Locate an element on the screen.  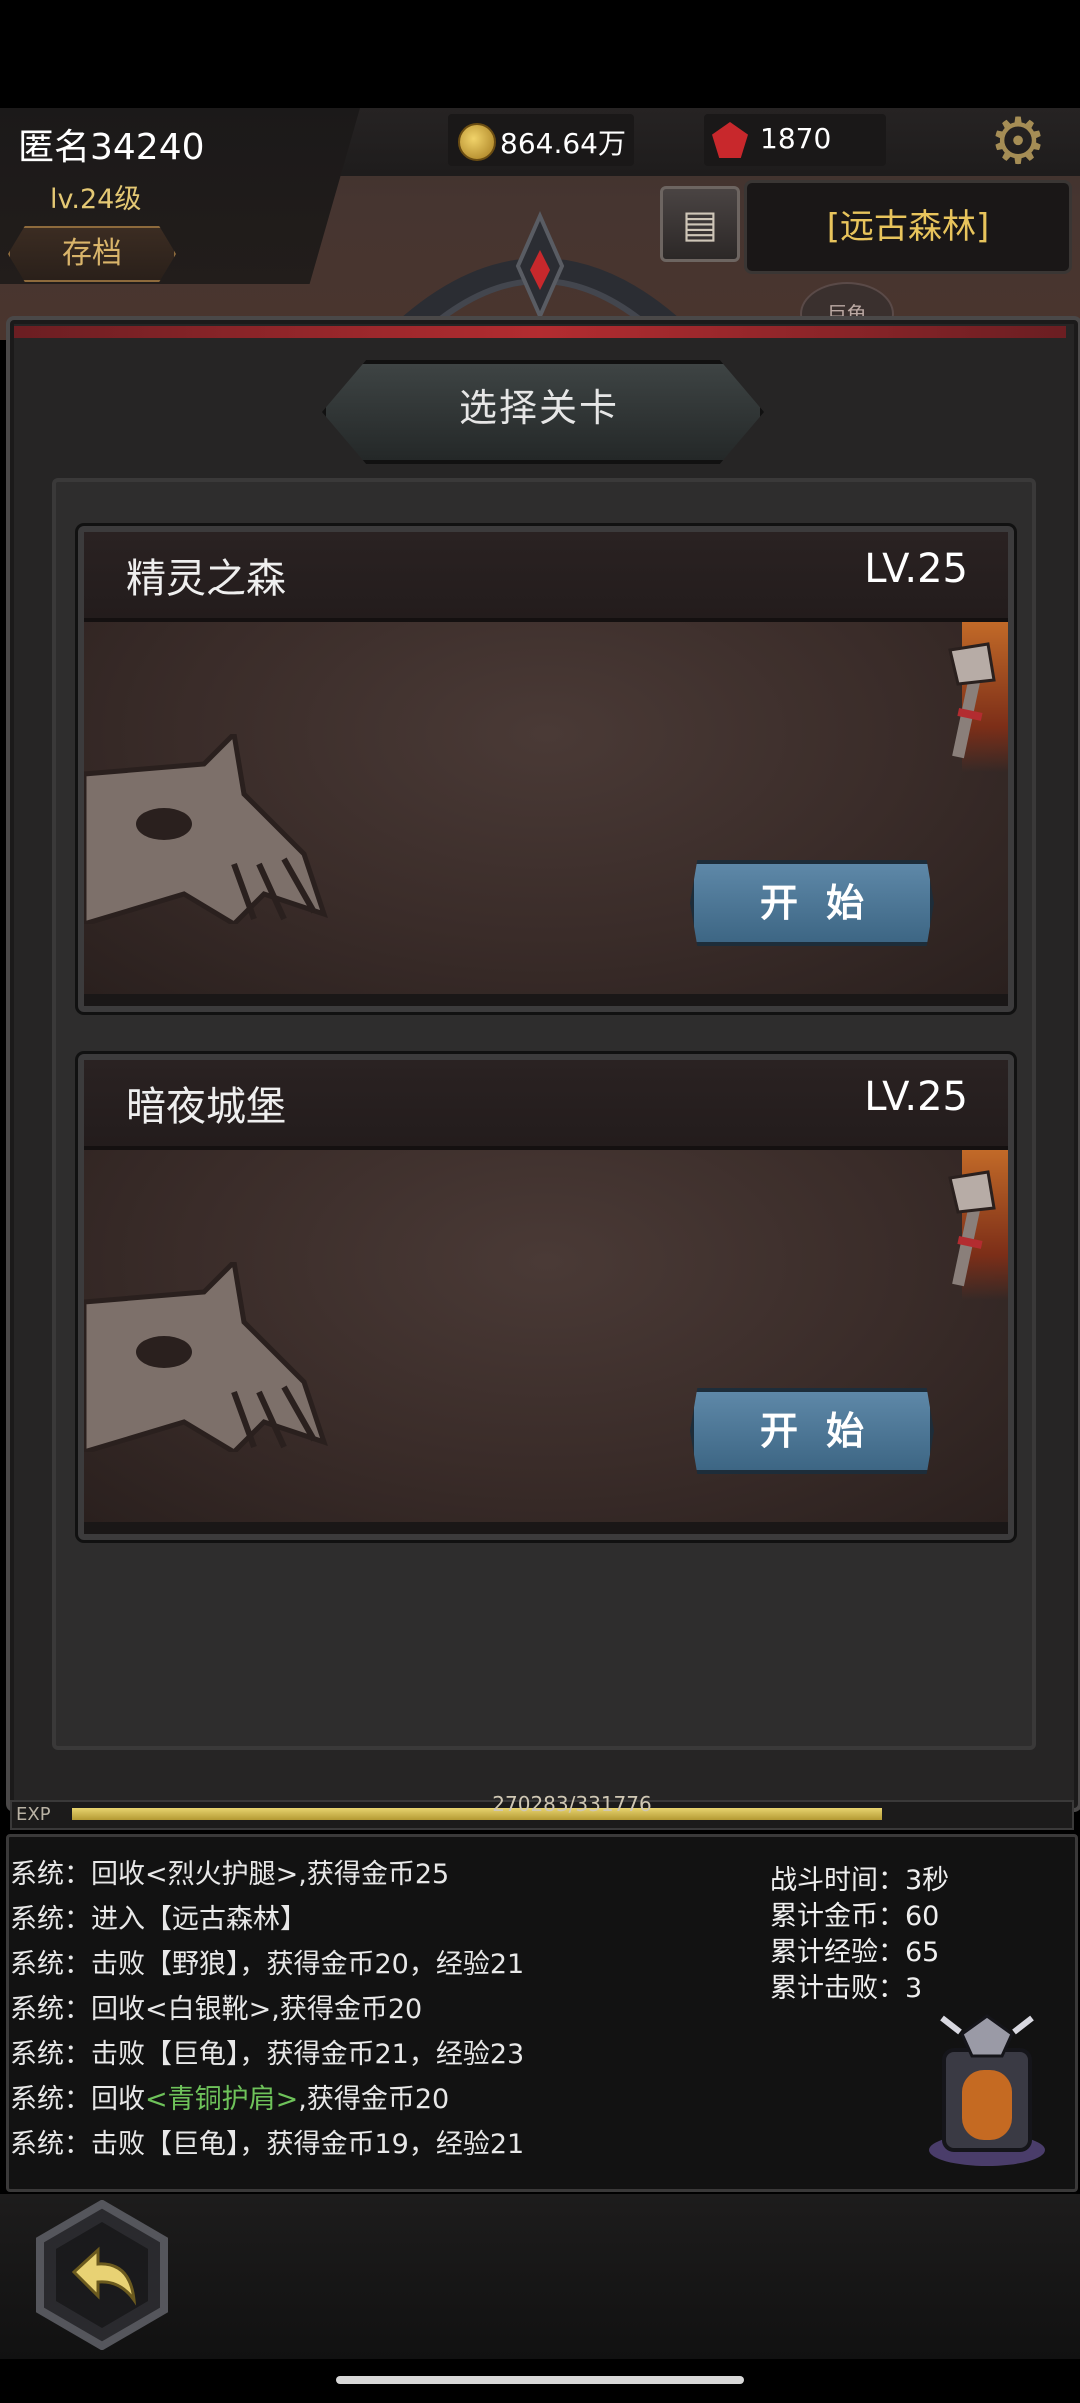
stage-card-header: 暗夜城堡 LV.25 is located at coordinates (546, 1105).